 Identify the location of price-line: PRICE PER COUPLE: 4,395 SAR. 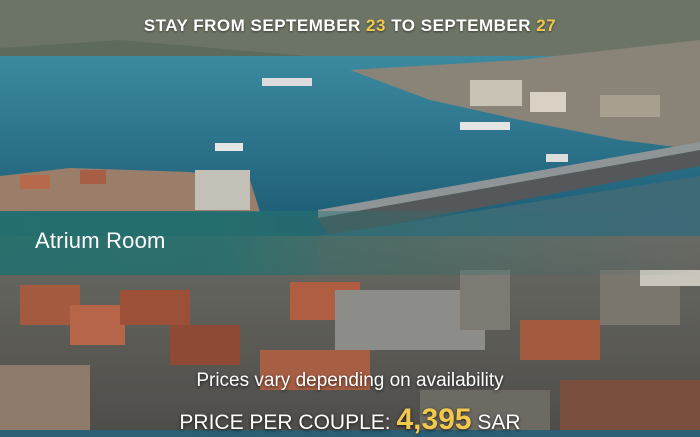
(350, 420).